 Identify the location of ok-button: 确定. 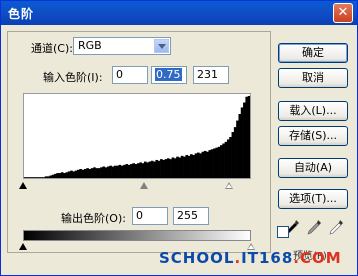
(313, 53).